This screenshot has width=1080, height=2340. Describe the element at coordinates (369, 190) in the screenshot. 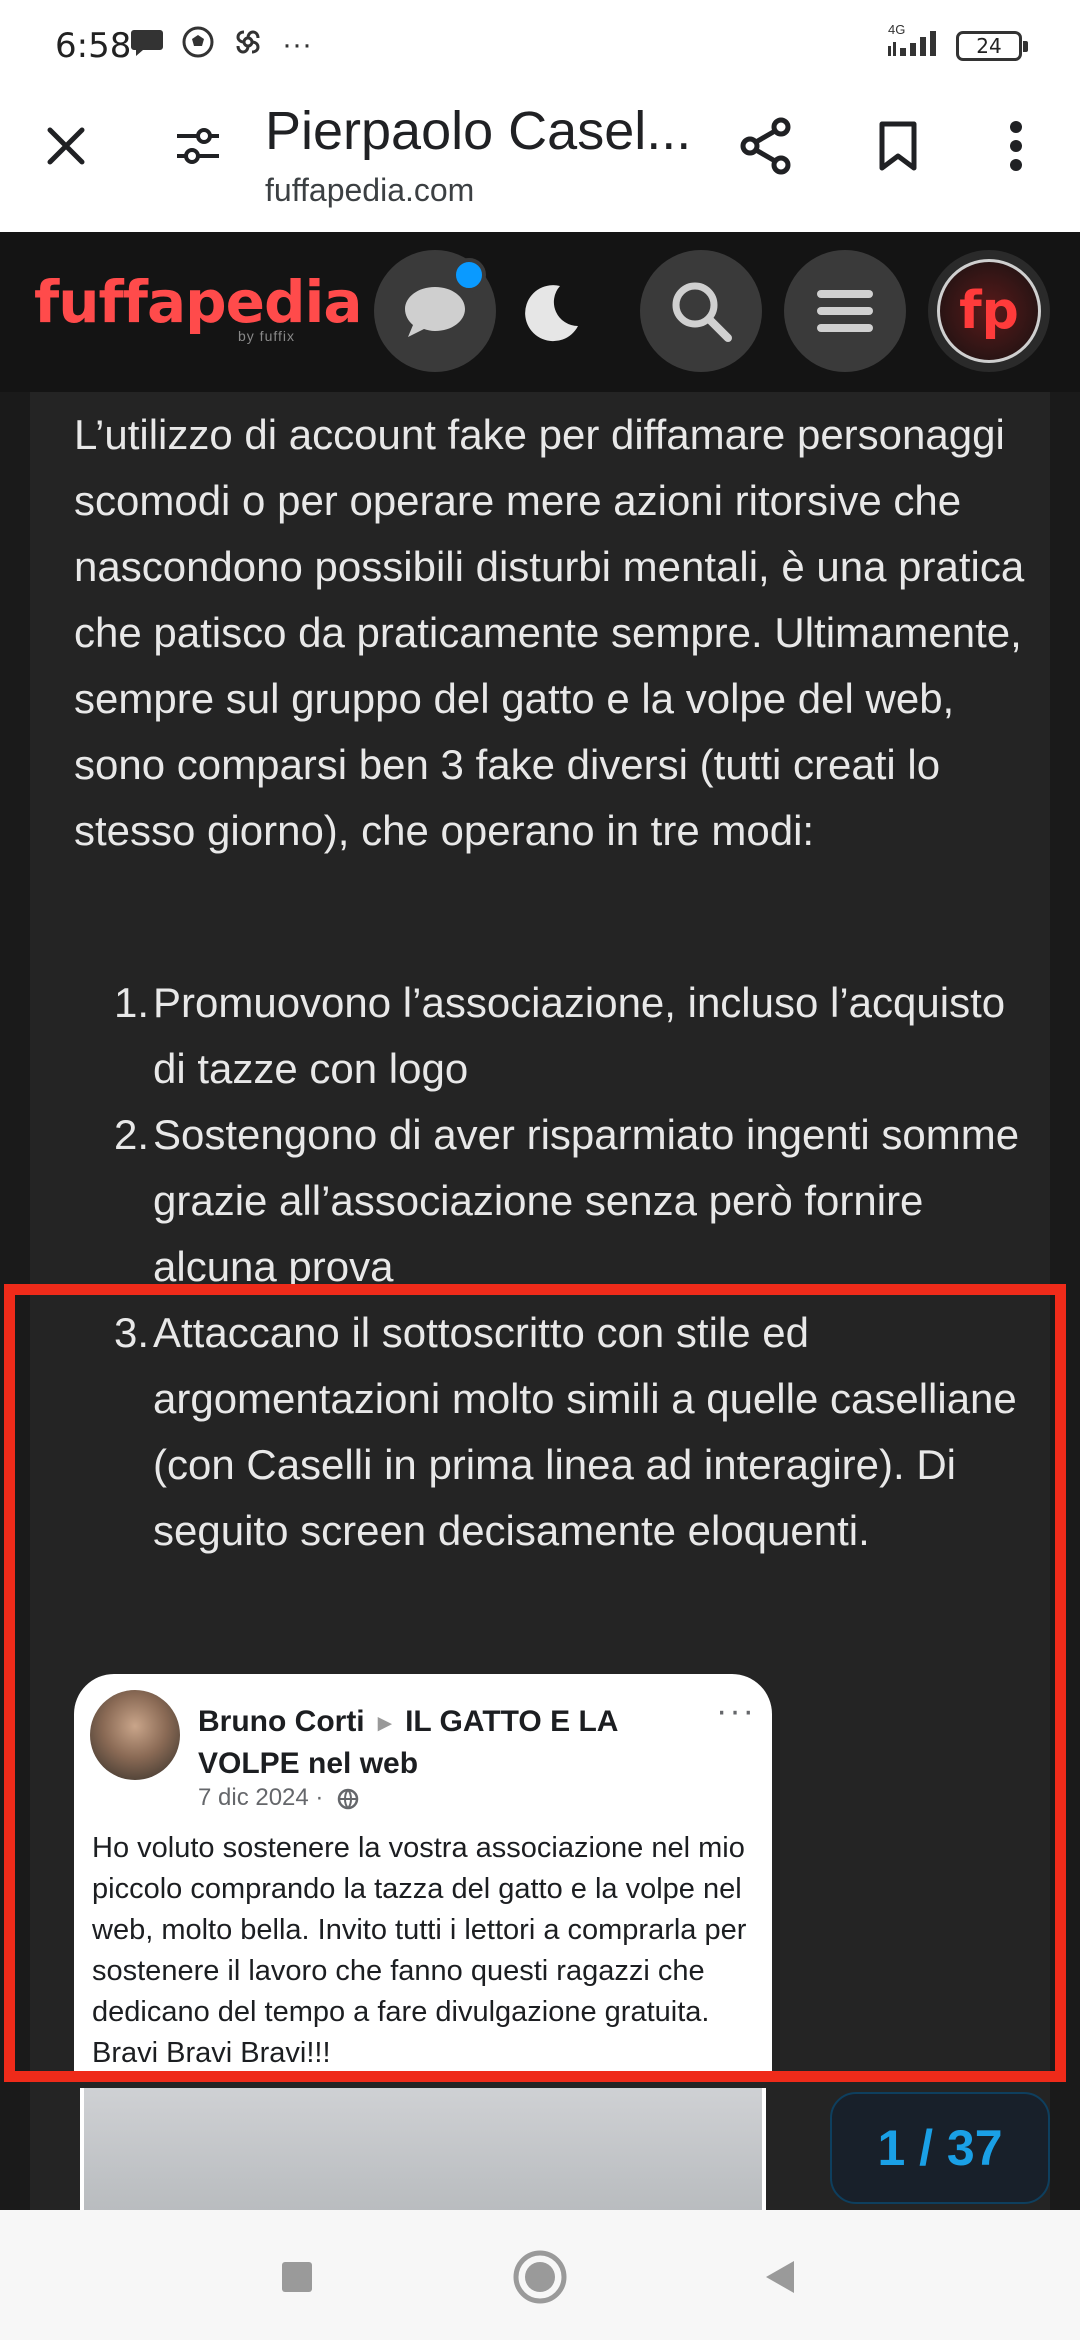

I see `page-domain: fuffapedia.com` at that location.